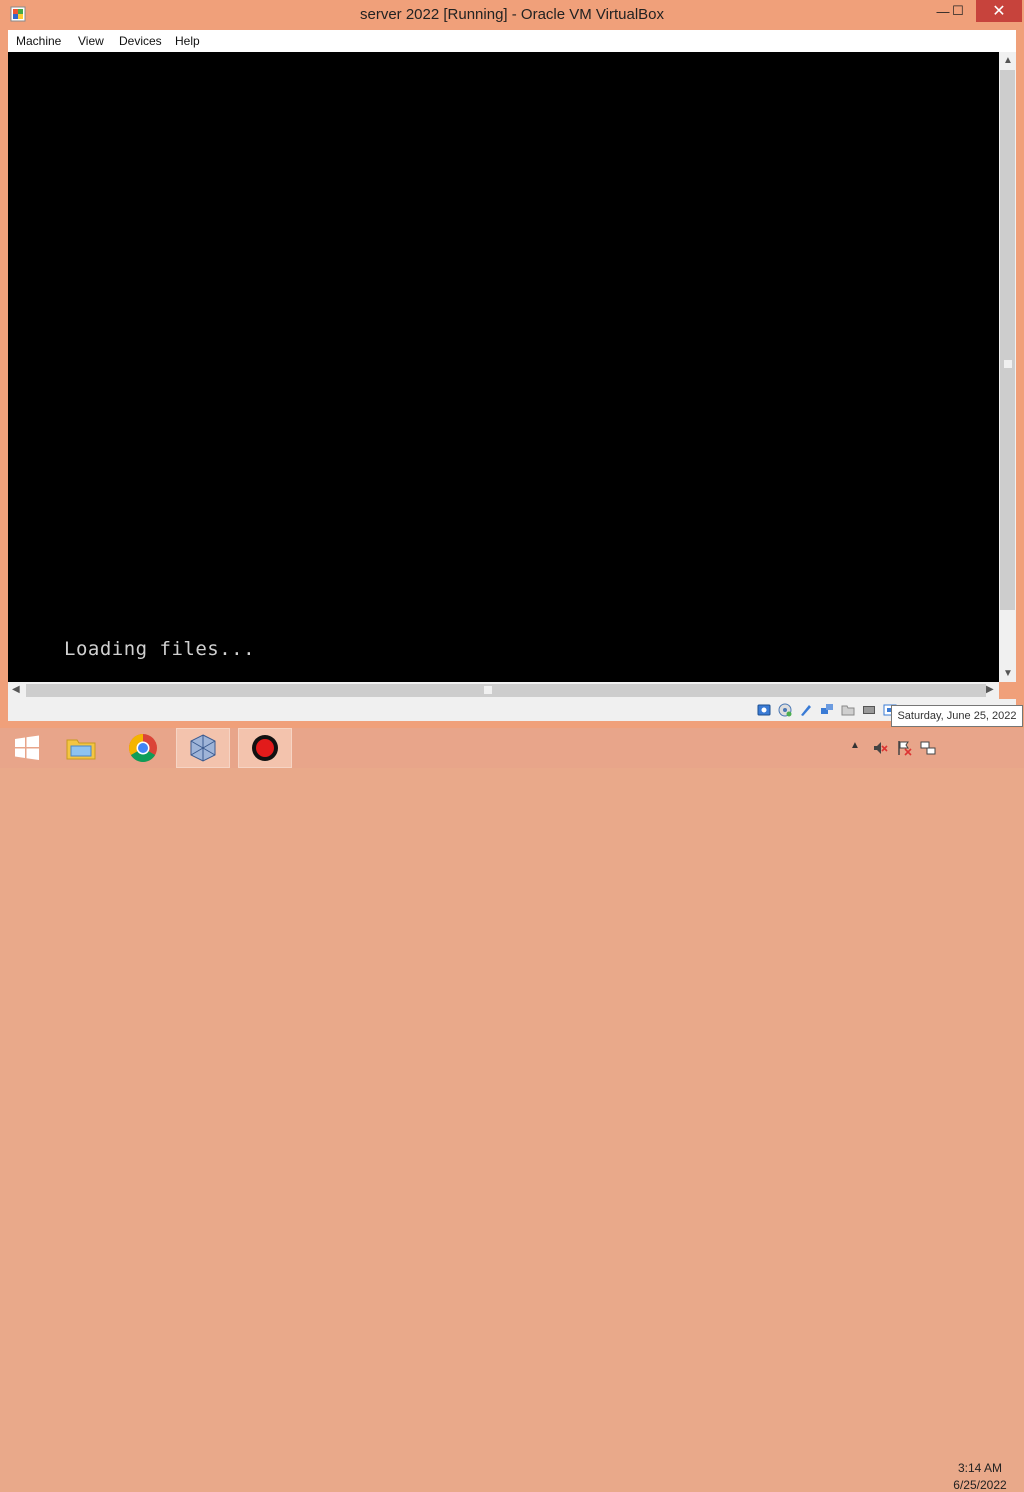 The image size is (1024, 1492). I want to click on virtualbox-icon, so click(203, 748).